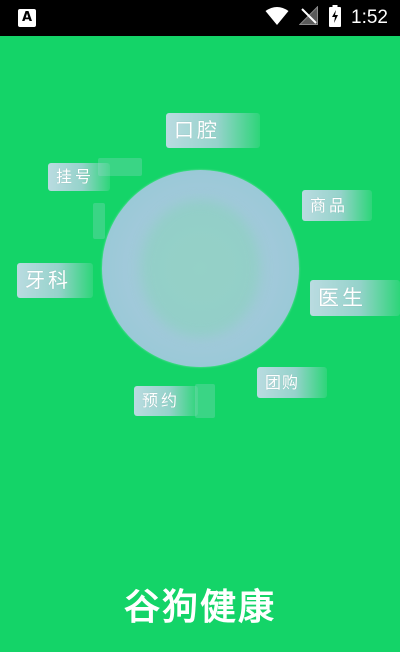  What do you see at coordinates (213, 130) in the screenshot?
I see `tag-kouqiang: 口腔` at bounding box center [213, 130].